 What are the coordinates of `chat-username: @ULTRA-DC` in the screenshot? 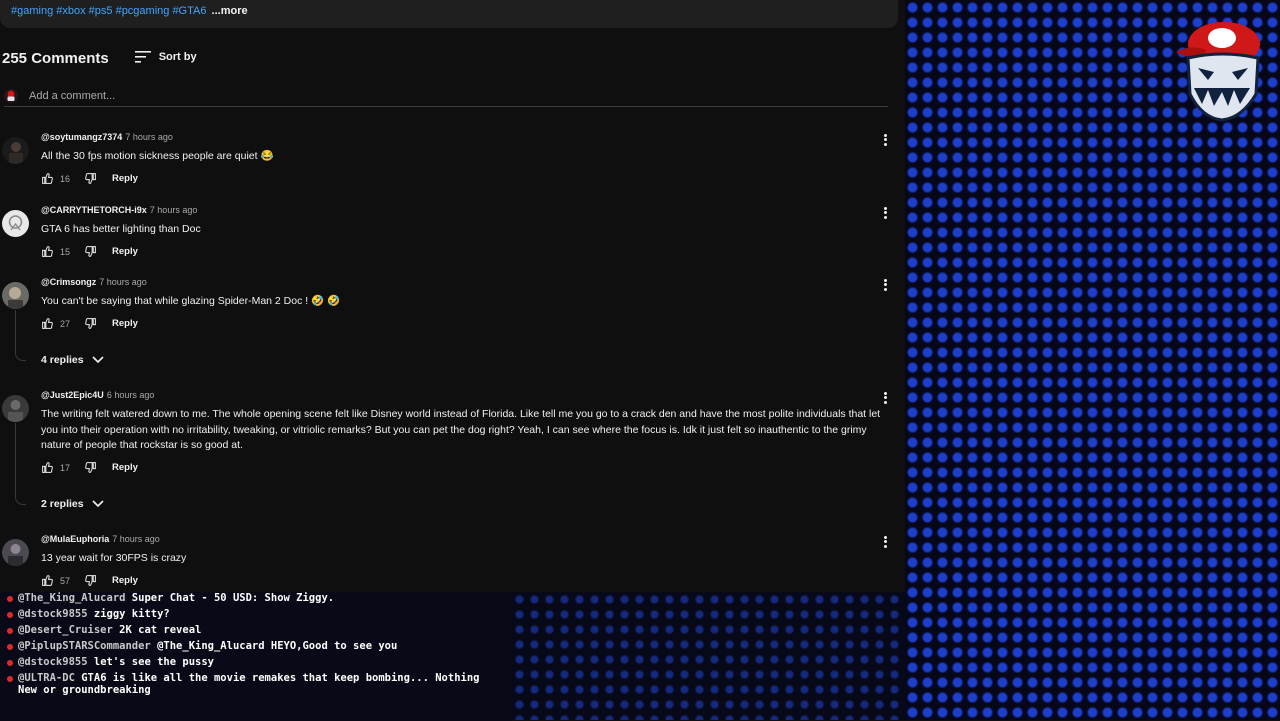 It's located at (46, 678).